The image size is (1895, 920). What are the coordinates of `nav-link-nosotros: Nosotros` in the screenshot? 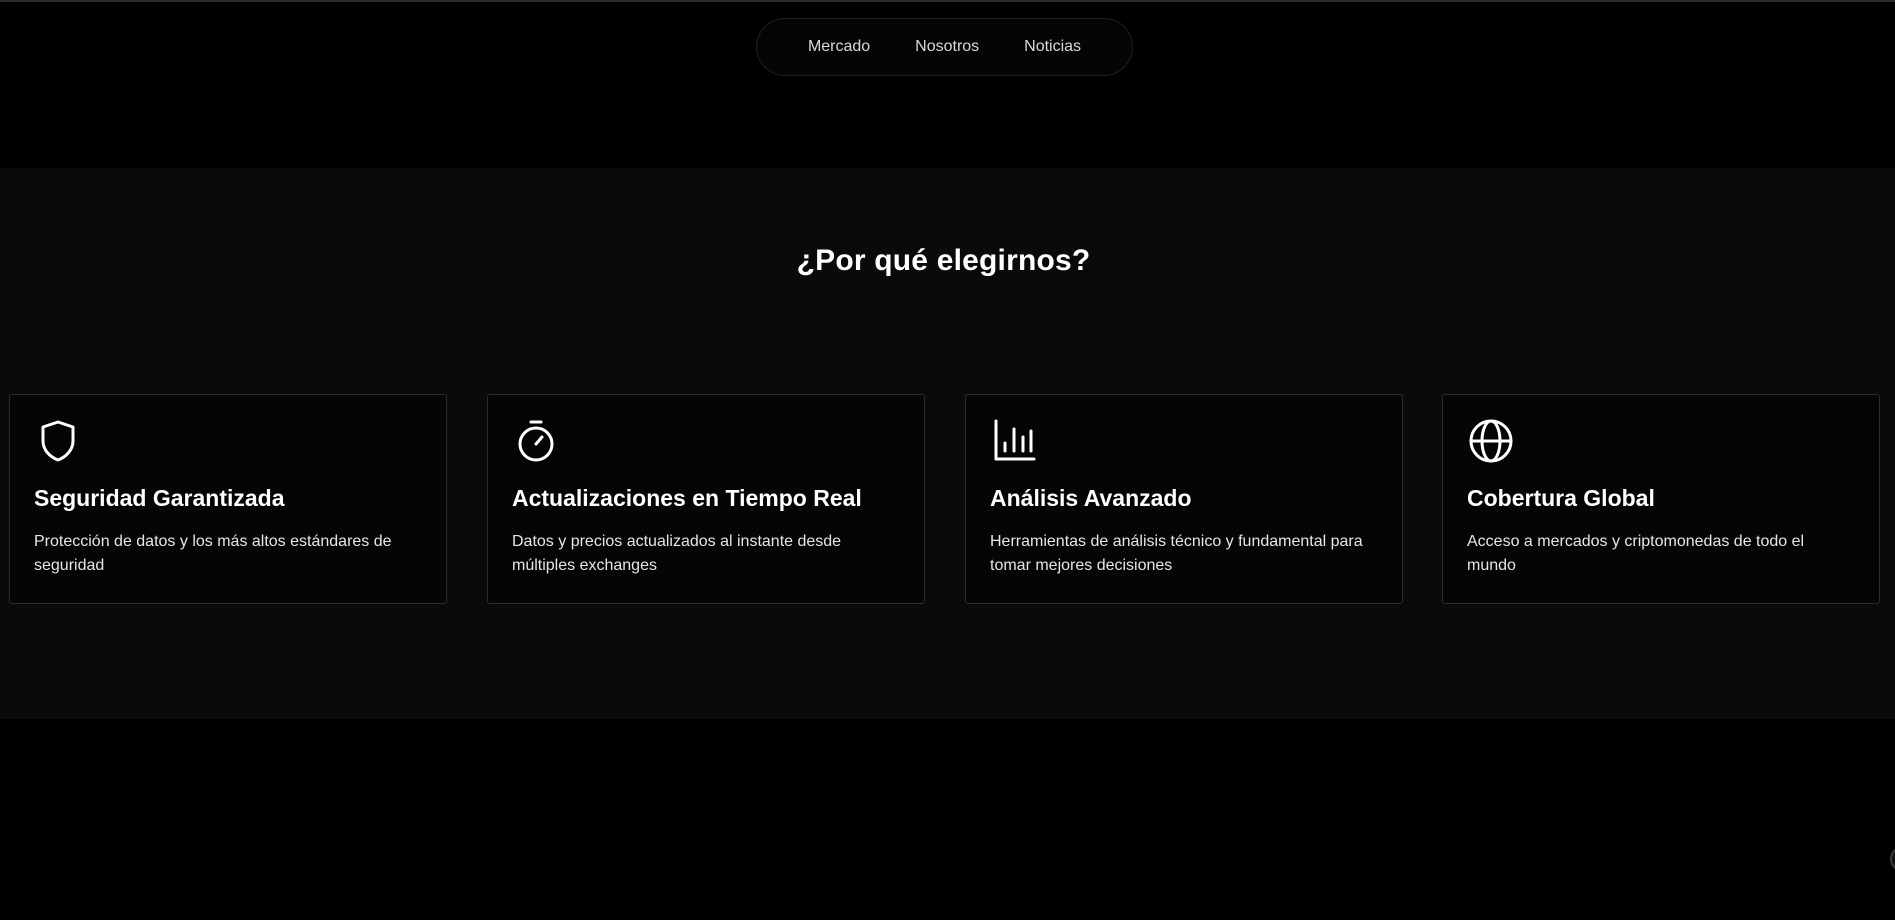 It's located at (947, 47).